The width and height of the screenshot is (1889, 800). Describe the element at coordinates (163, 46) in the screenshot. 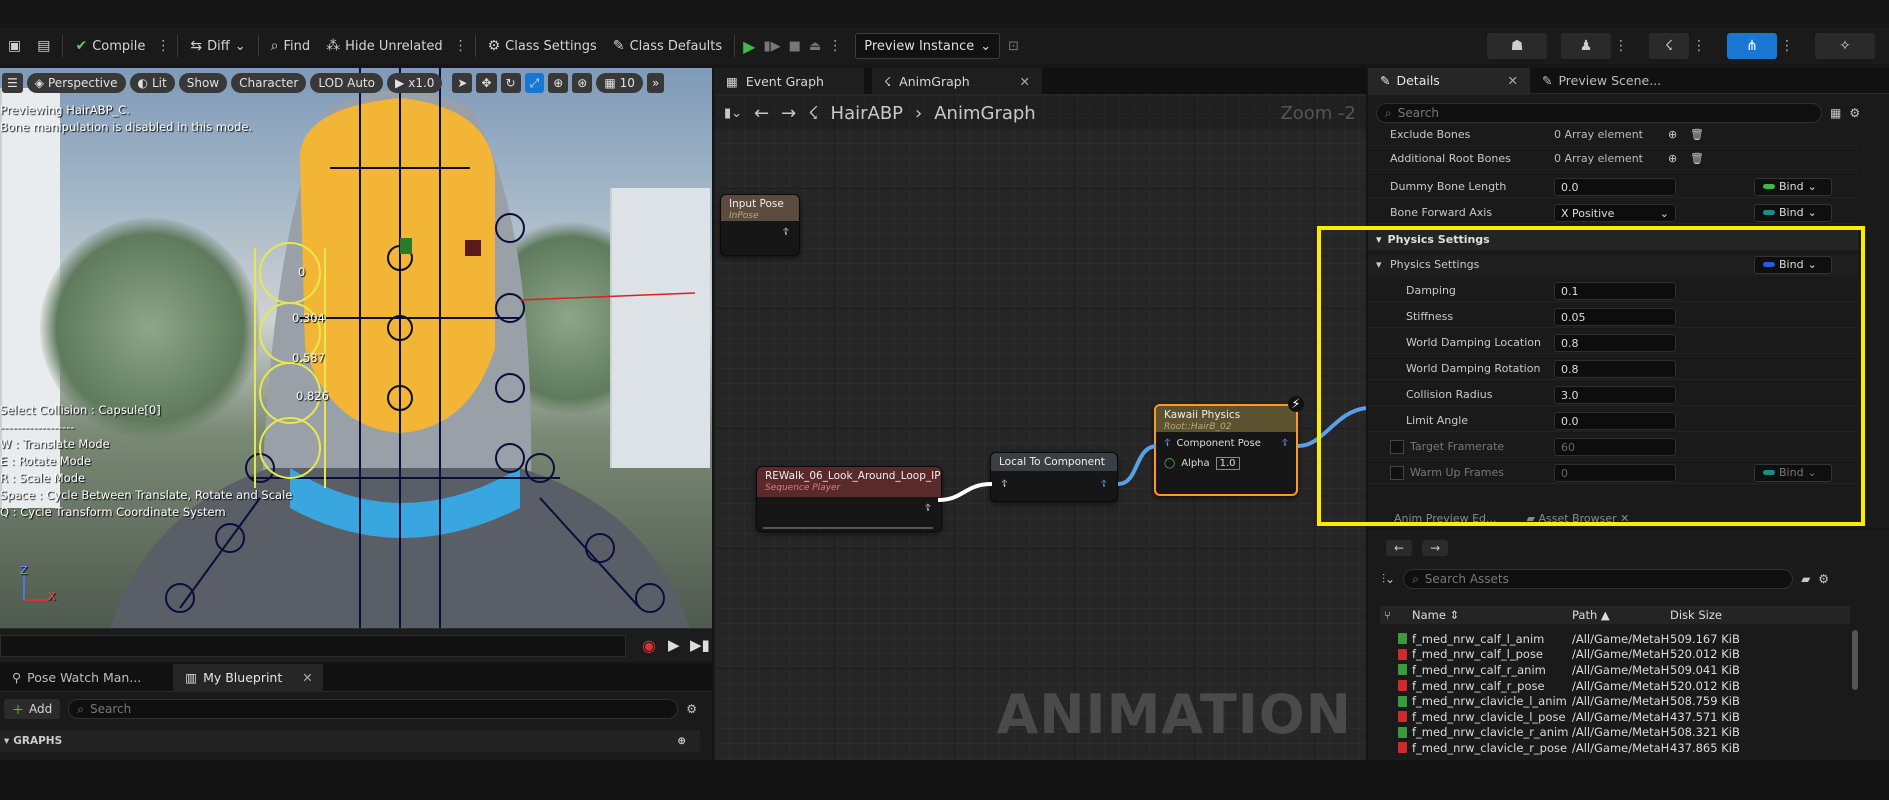

I see `compile-options-icon: ⋮` at that location.